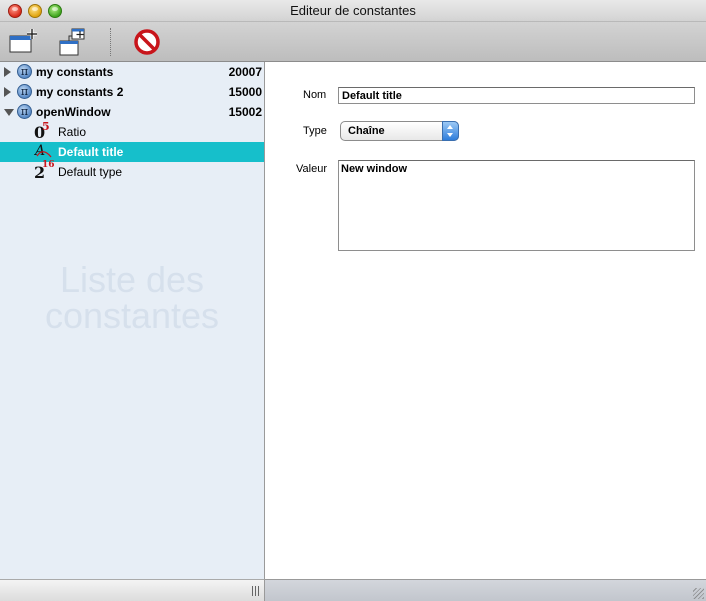  Describe the element at coordinates (132, 152) in the screenshot. I see `constant-row-selected: A Default title` at that location.